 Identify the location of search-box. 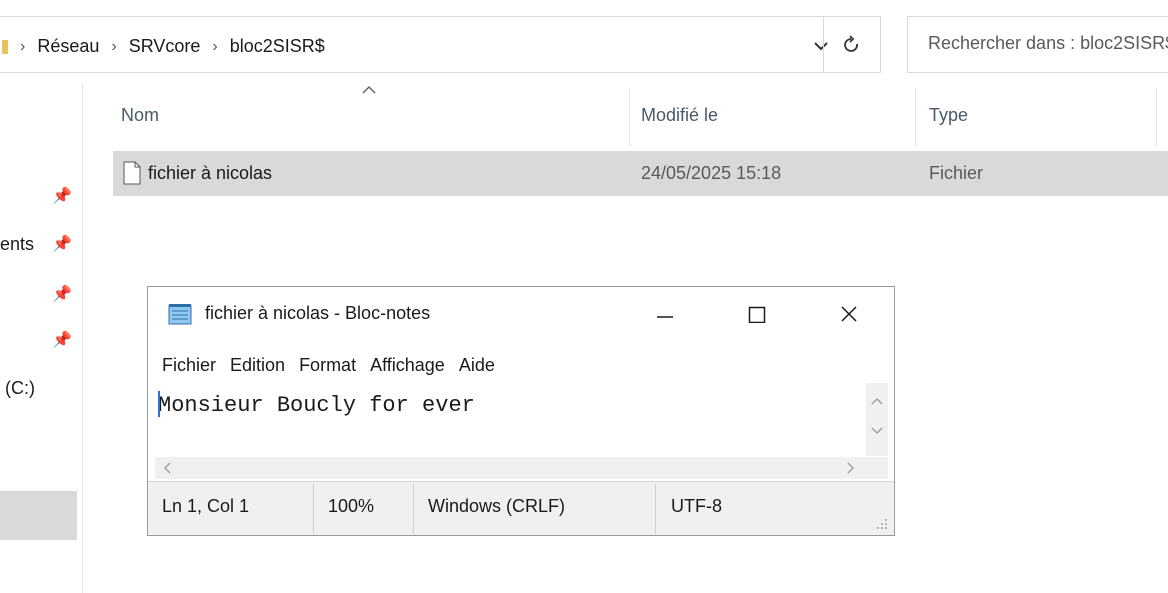
(1037, 44).